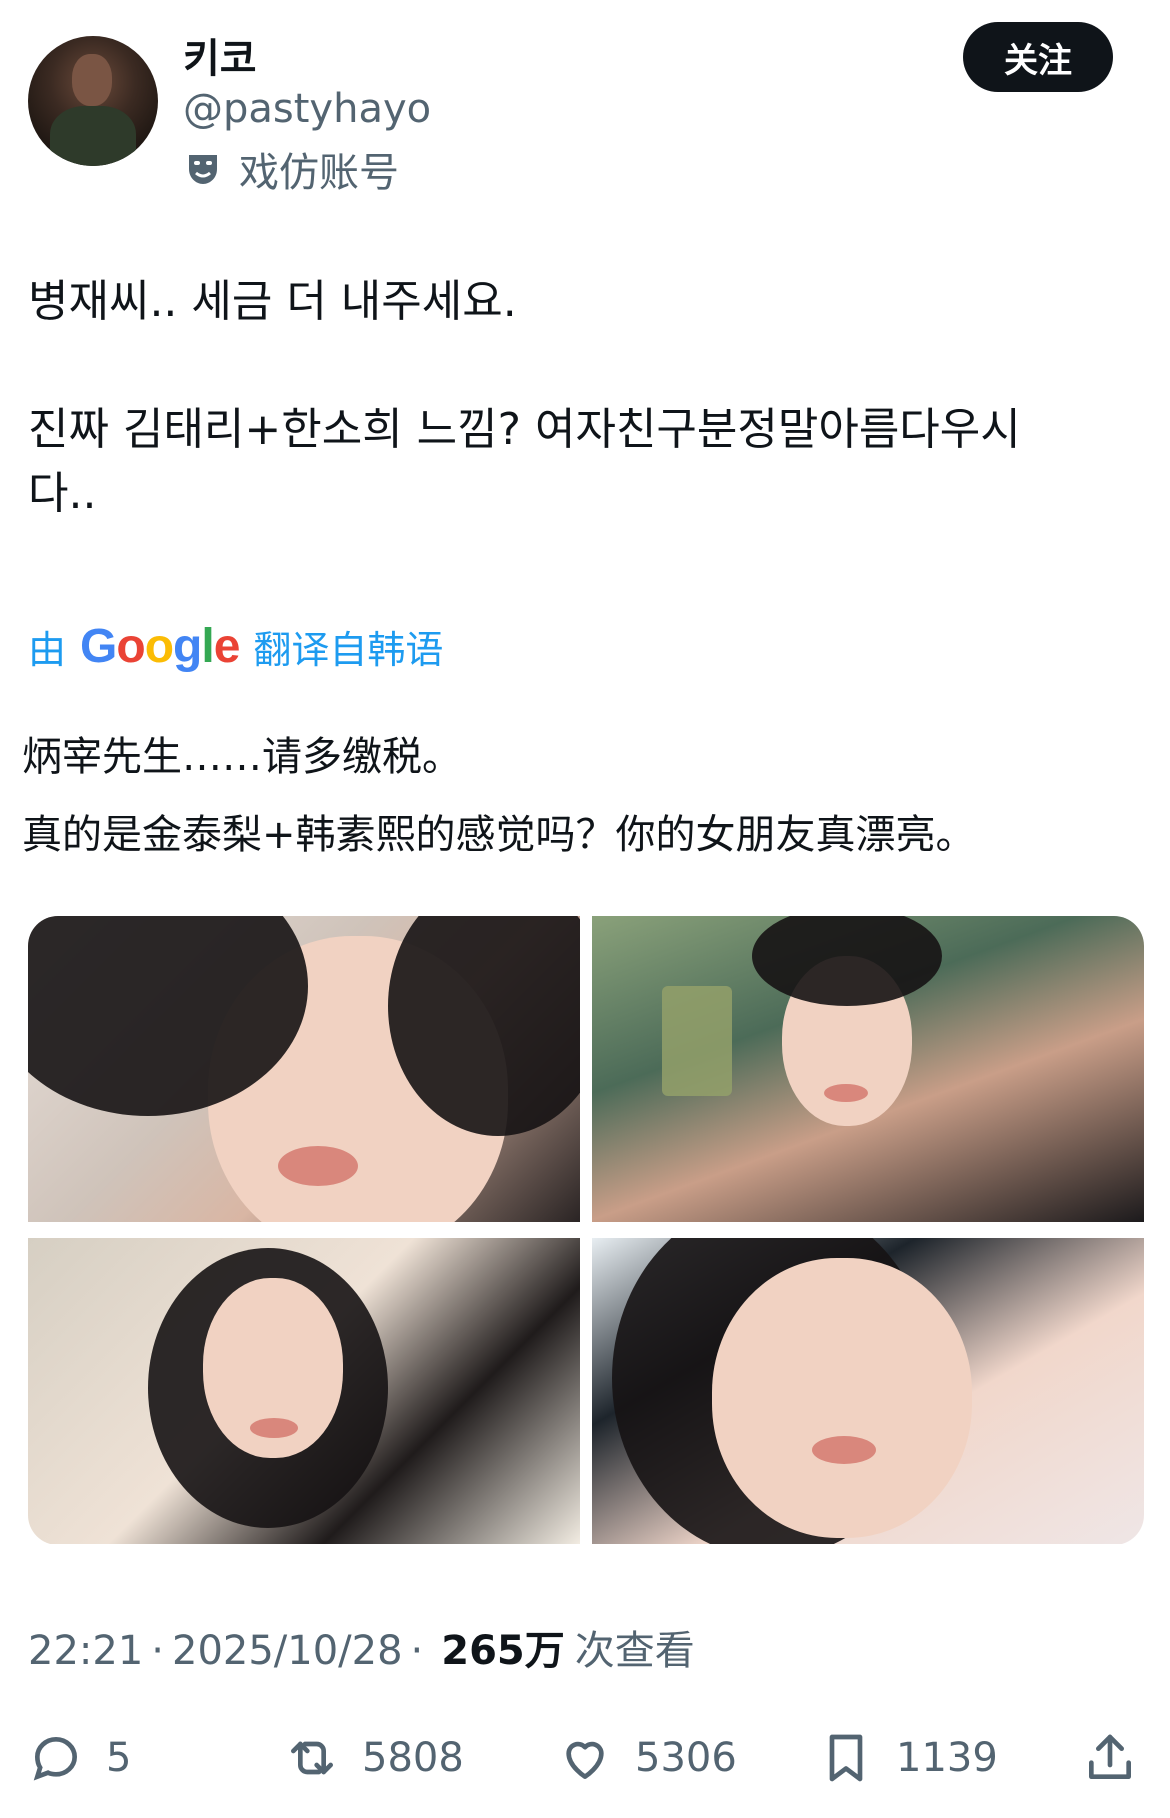  Describe the element at coordinates (160, 646) in the screenshot. I see `google-logo: Google` at that location.